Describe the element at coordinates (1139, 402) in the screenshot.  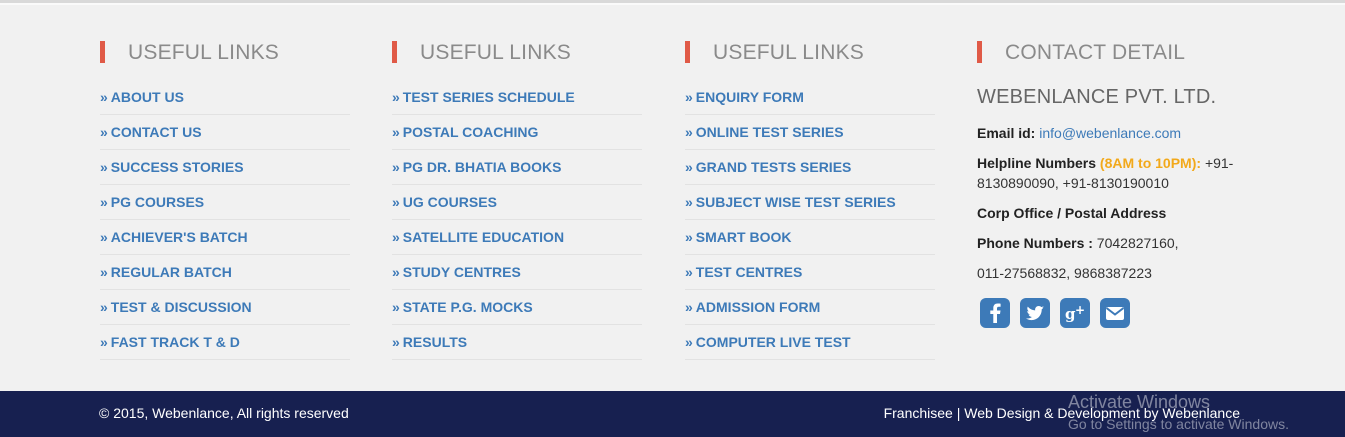
I see `activate-windows-watermark: Activate Windows` at that location.